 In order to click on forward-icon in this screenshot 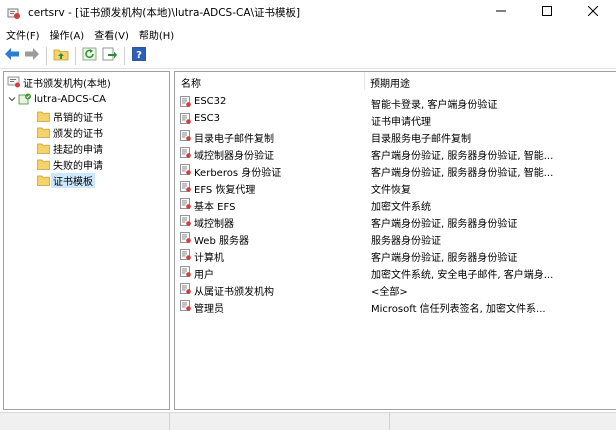, I will do `click(32, 55)`.